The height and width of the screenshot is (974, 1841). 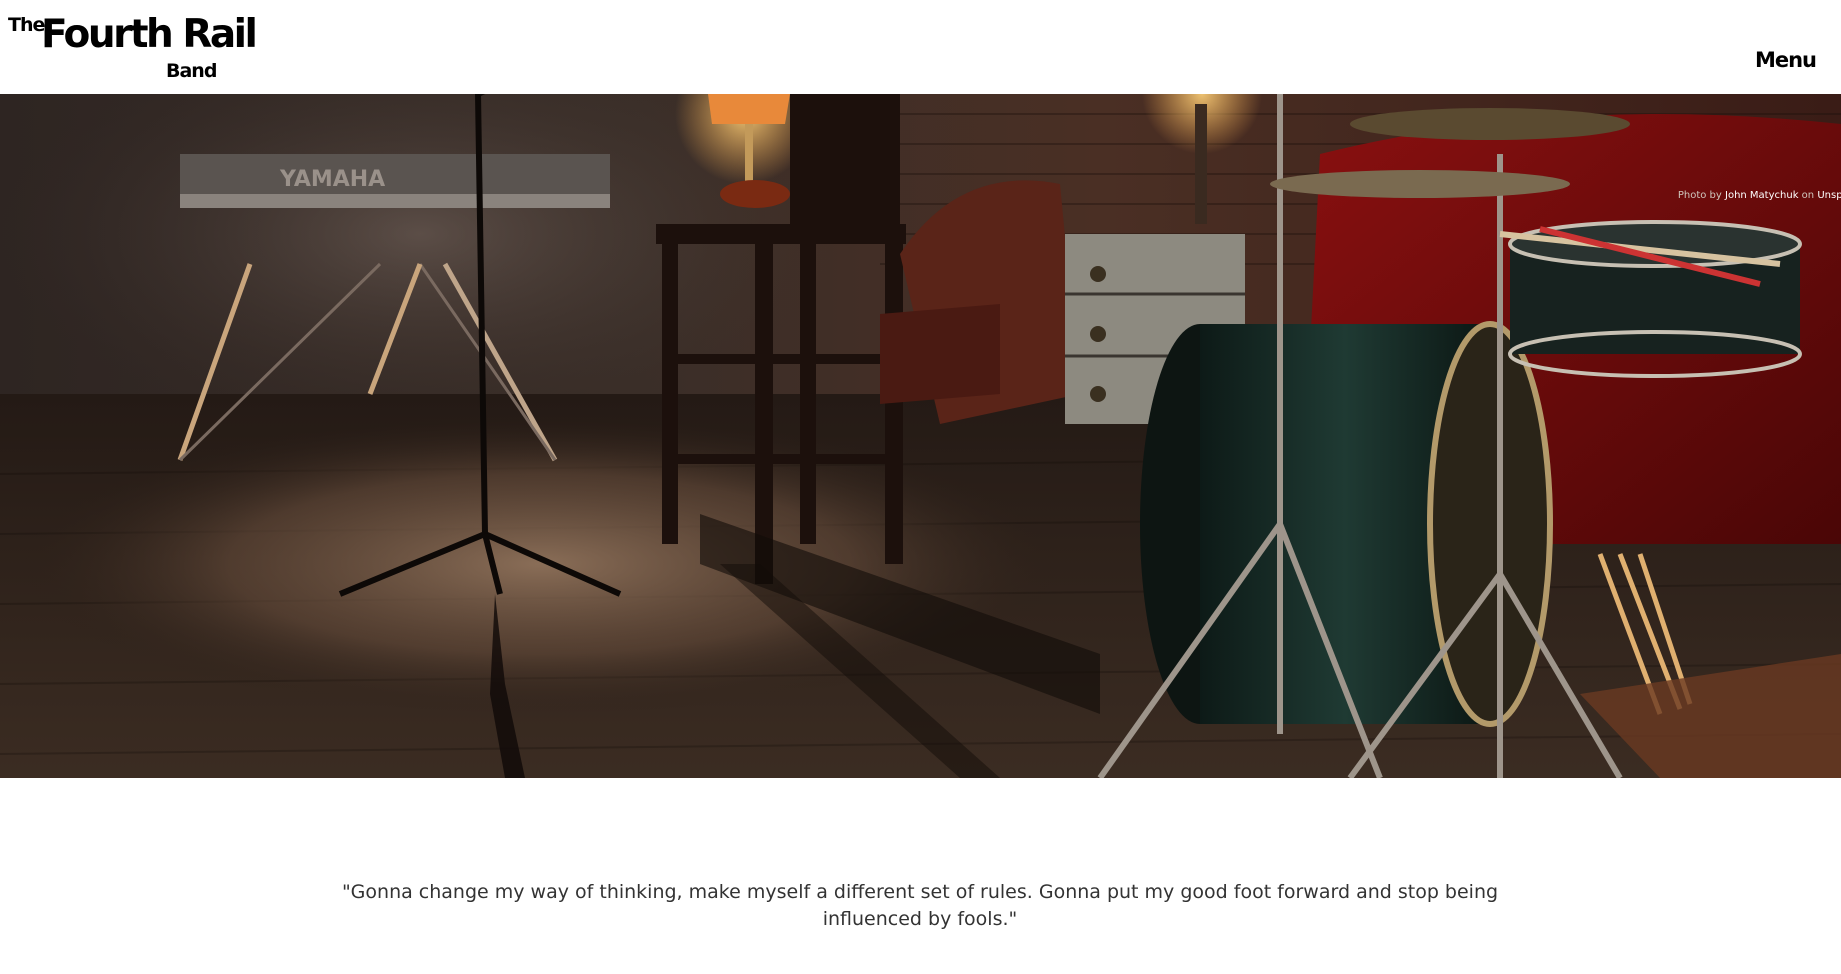 I want to click on photo-credit: Photo by John Matychuk on Unsplash, so click(x=1759, y=195).